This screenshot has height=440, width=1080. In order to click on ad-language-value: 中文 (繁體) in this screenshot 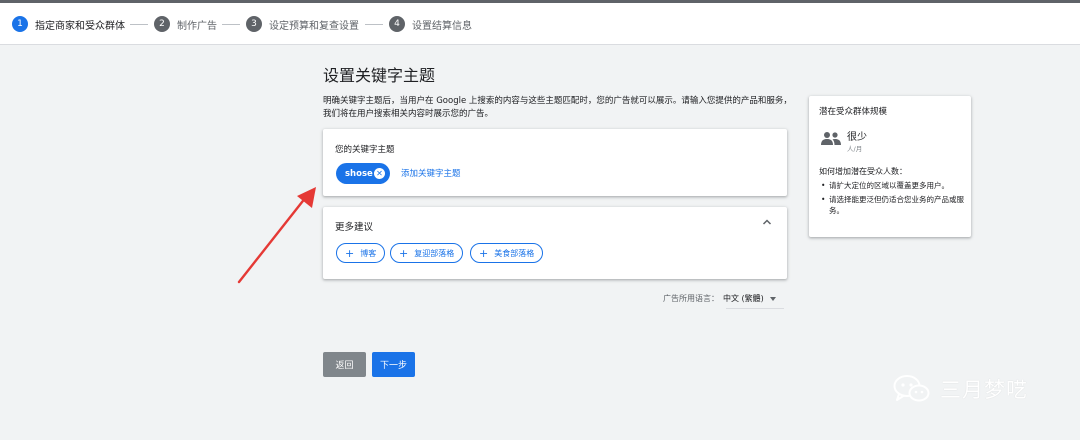, I will do `click(743, 298)`.